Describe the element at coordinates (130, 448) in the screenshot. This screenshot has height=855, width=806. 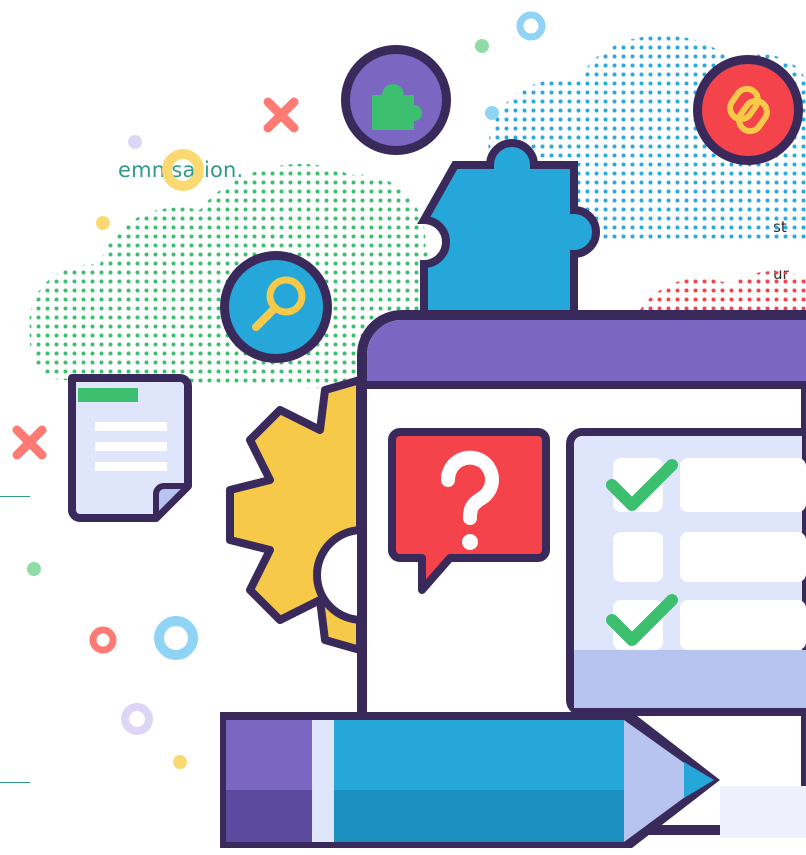
I see `document-icon` at that location.